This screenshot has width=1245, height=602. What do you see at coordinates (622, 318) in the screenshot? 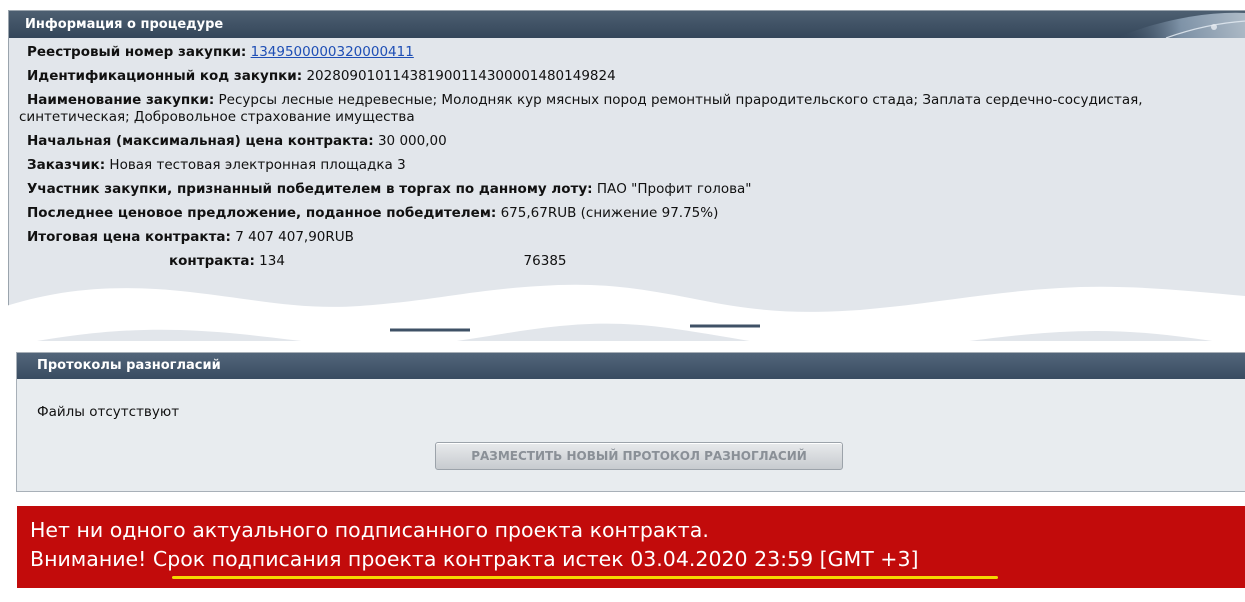
I see `torn-edge` at bounding box center [622, 318].